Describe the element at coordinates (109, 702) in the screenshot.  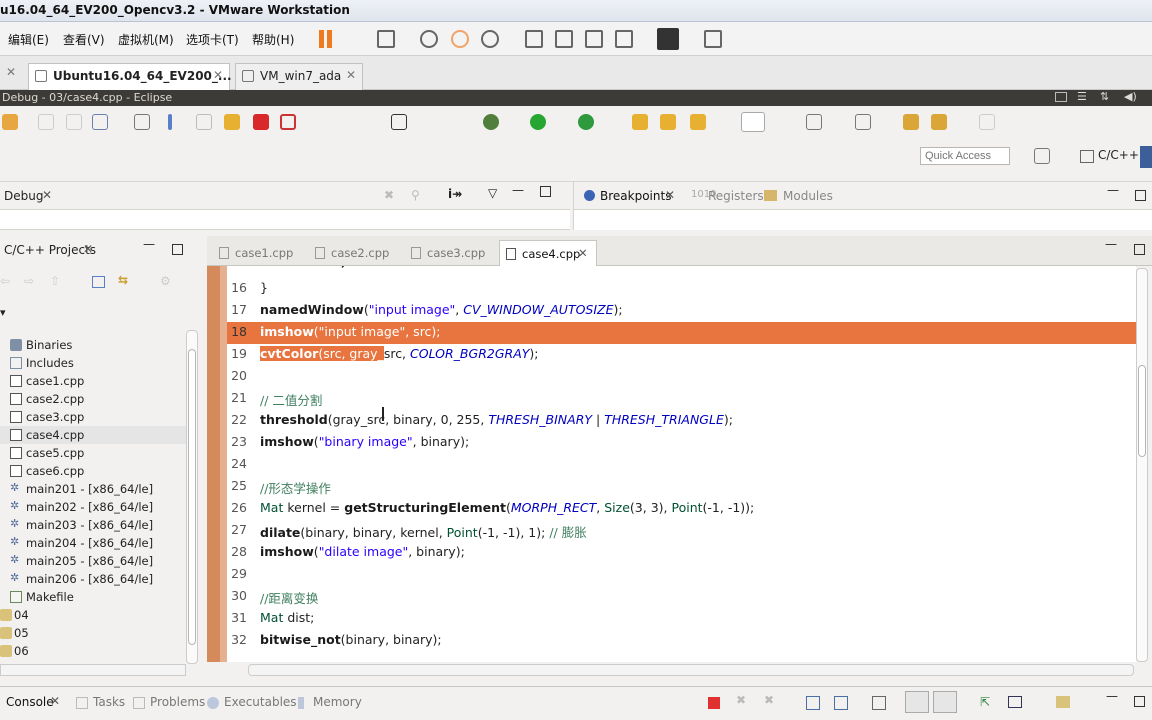
I see `tab-tasks: Tasks` at that location.